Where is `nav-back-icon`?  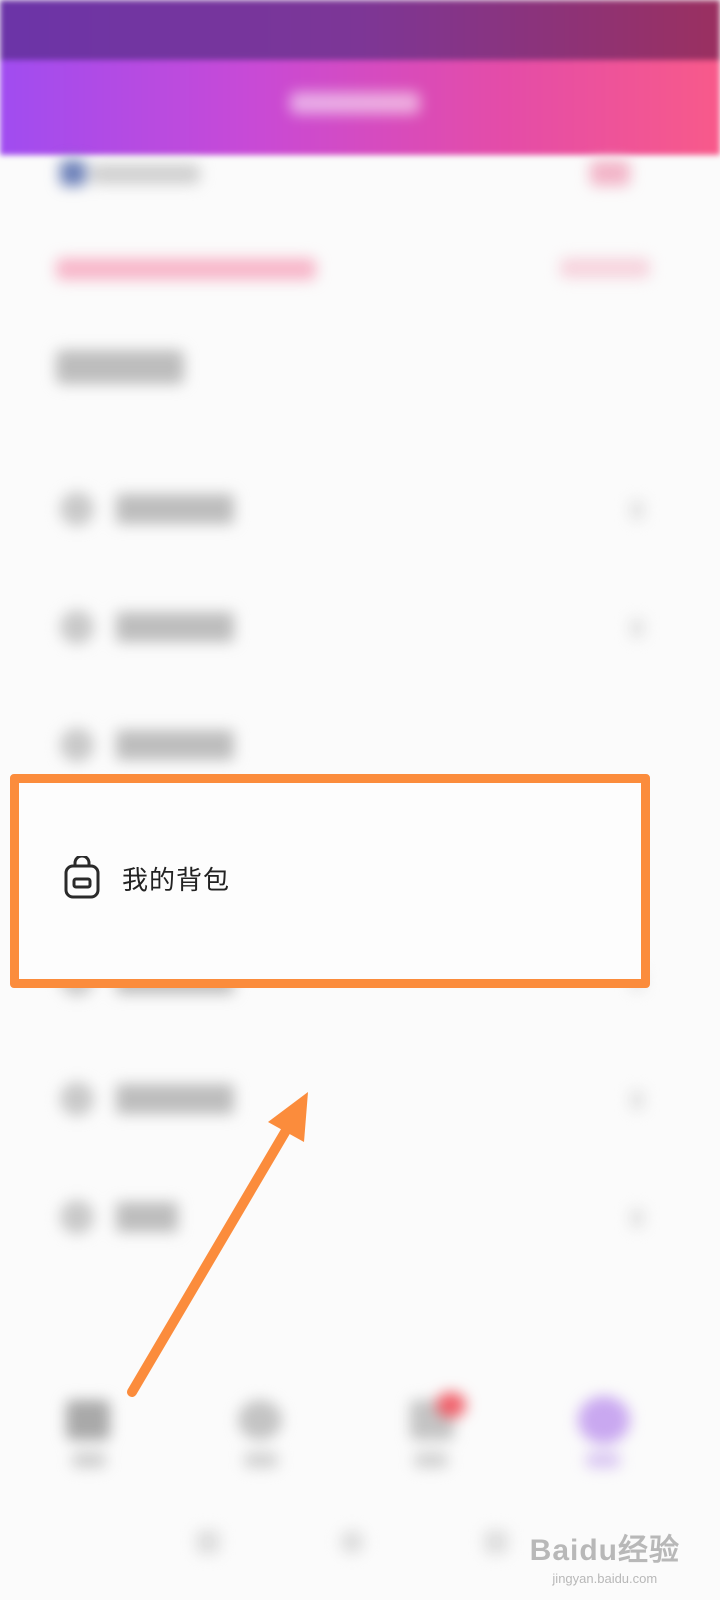 nav-back-icon is located at coordinates (496, 1542).